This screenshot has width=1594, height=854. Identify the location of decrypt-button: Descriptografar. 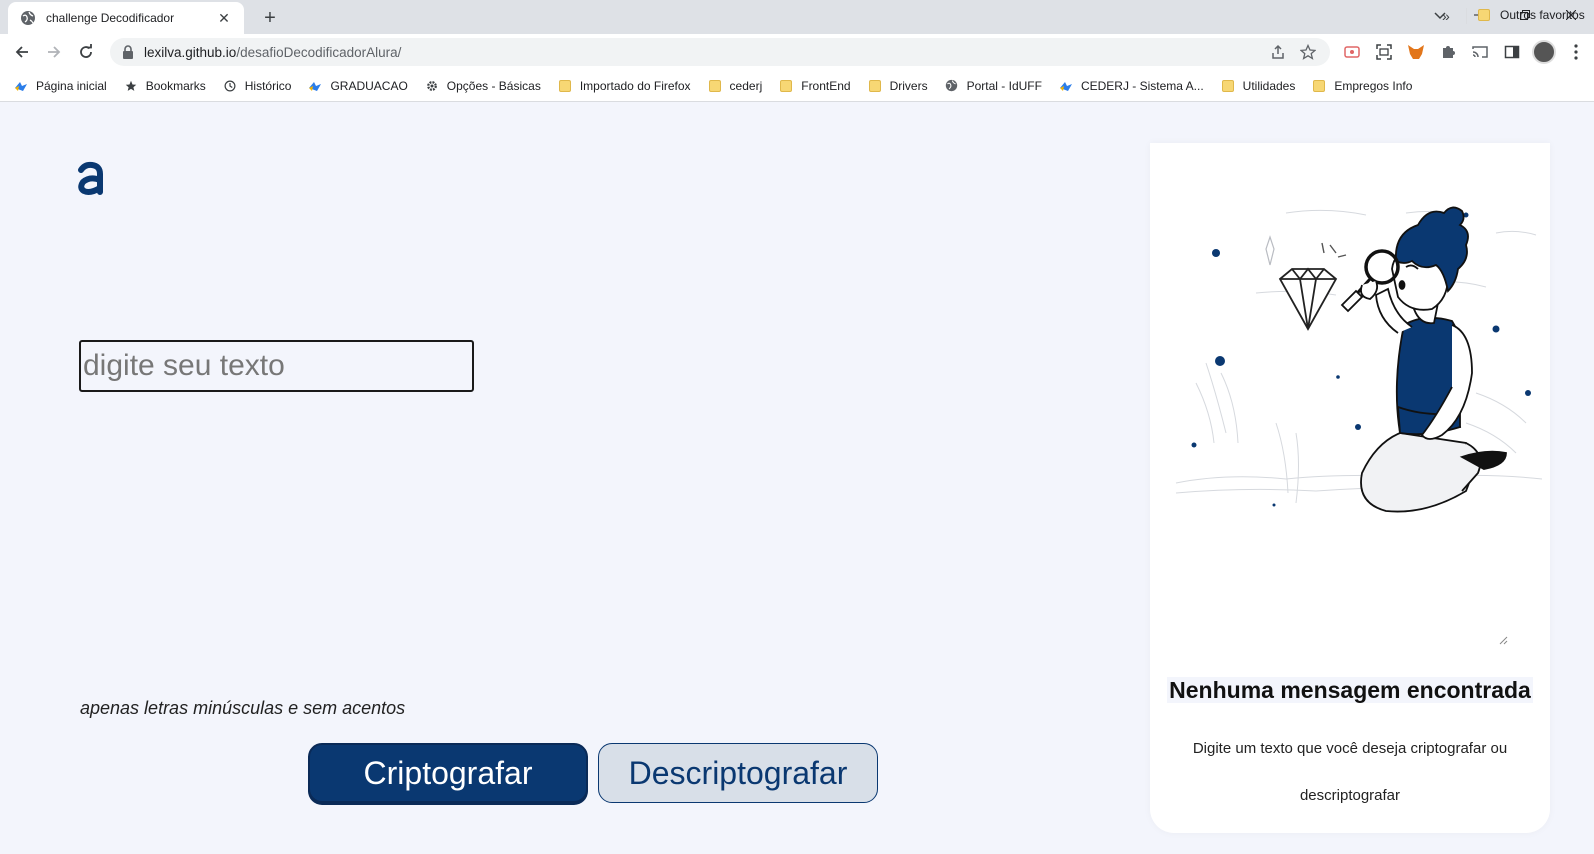
(738, 773).